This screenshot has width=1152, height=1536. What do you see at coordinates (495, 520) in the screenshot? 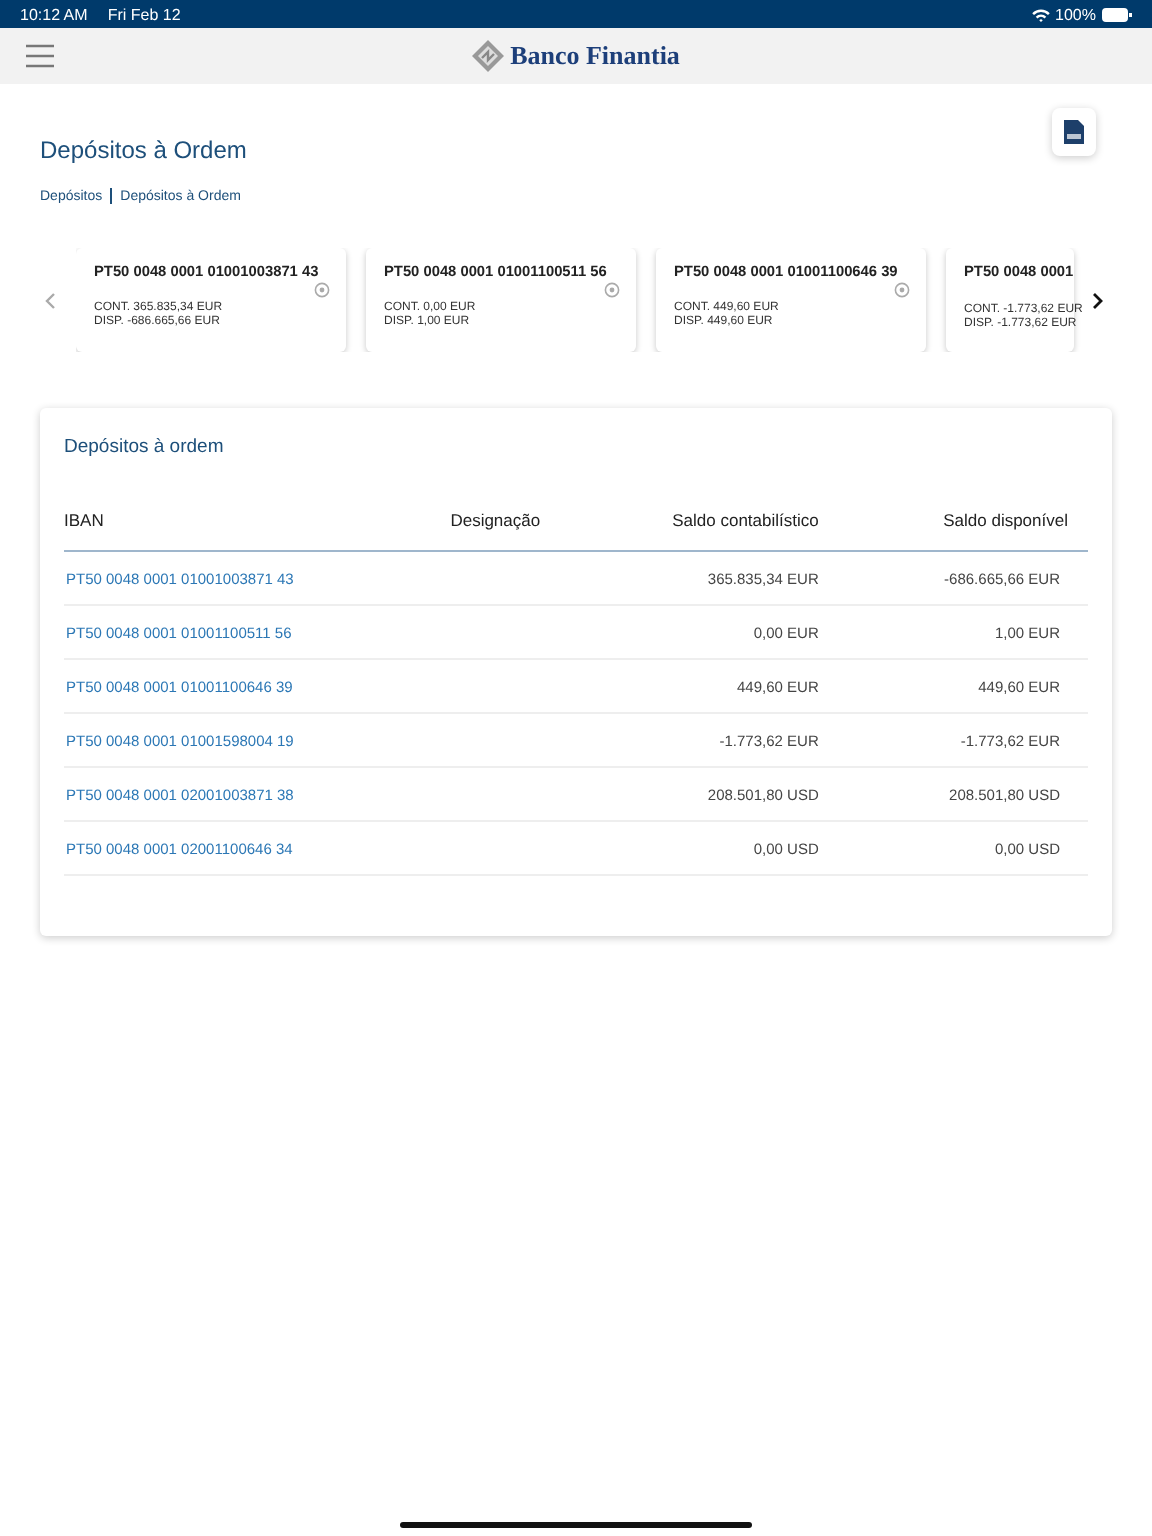
I see `column-header: Designação` at bounding box center [495, 520].